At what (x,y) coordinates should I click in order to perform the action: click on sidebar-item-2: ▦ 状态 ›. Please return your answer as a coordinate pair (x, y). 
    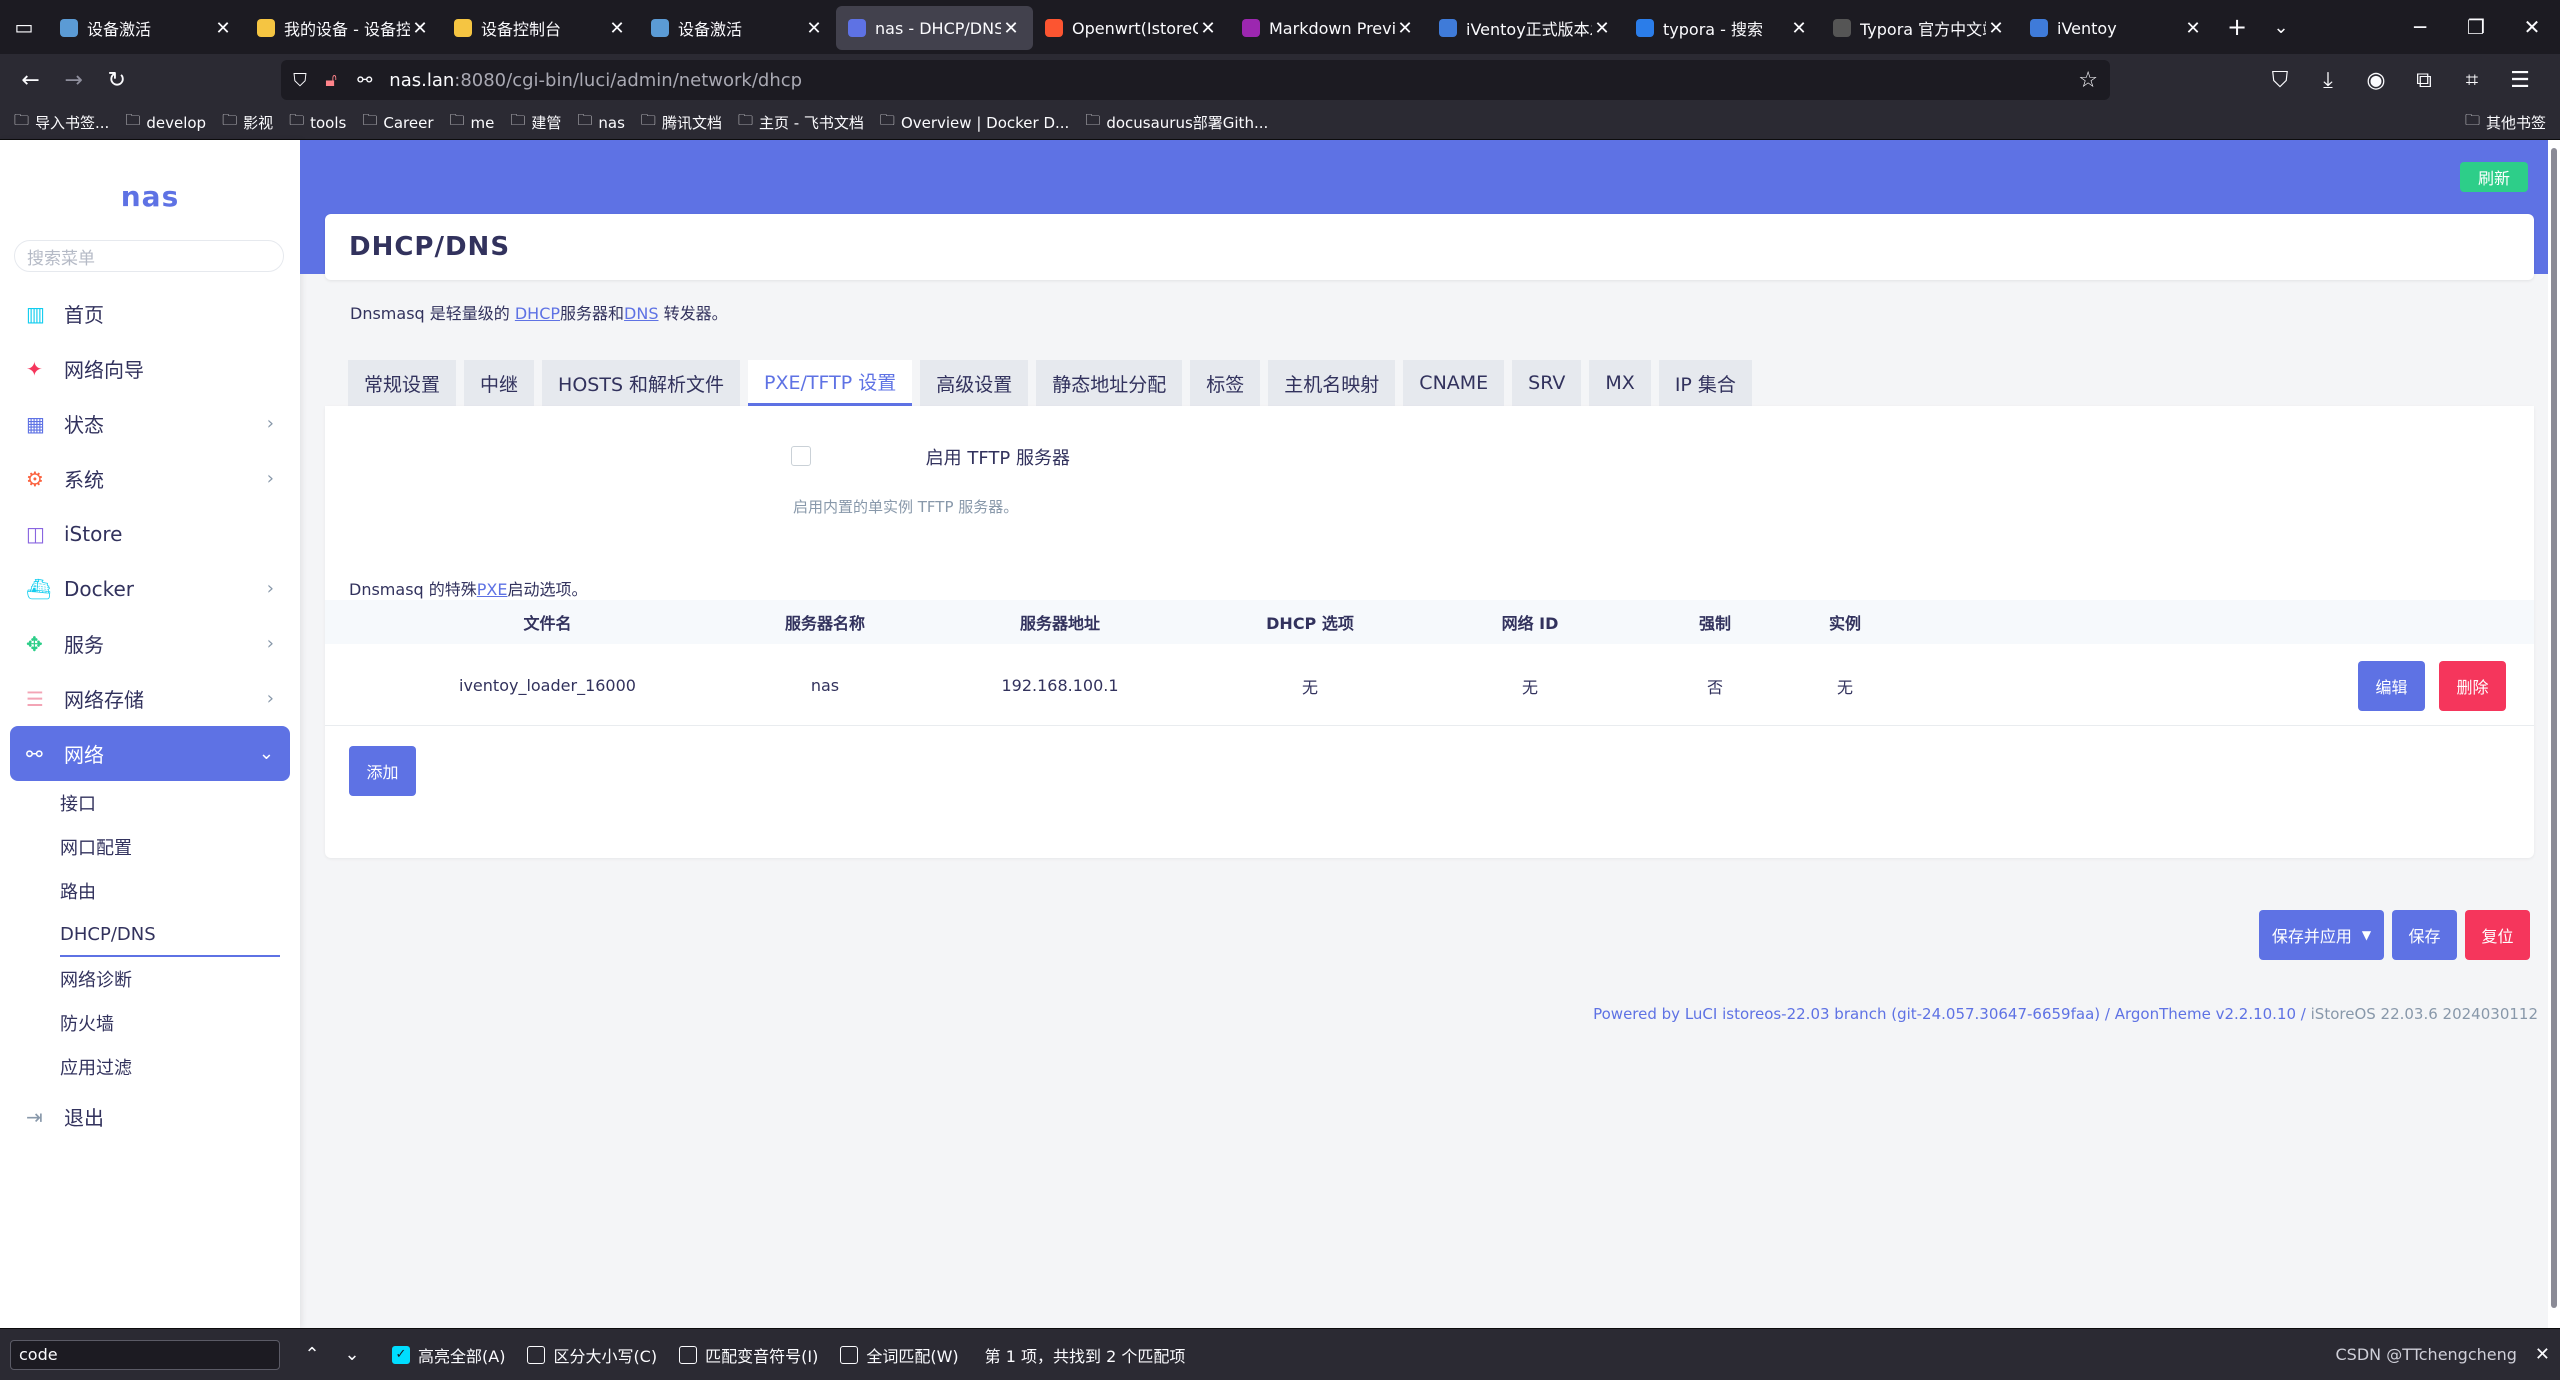
    Looking at the image, I should click on (150, 423).